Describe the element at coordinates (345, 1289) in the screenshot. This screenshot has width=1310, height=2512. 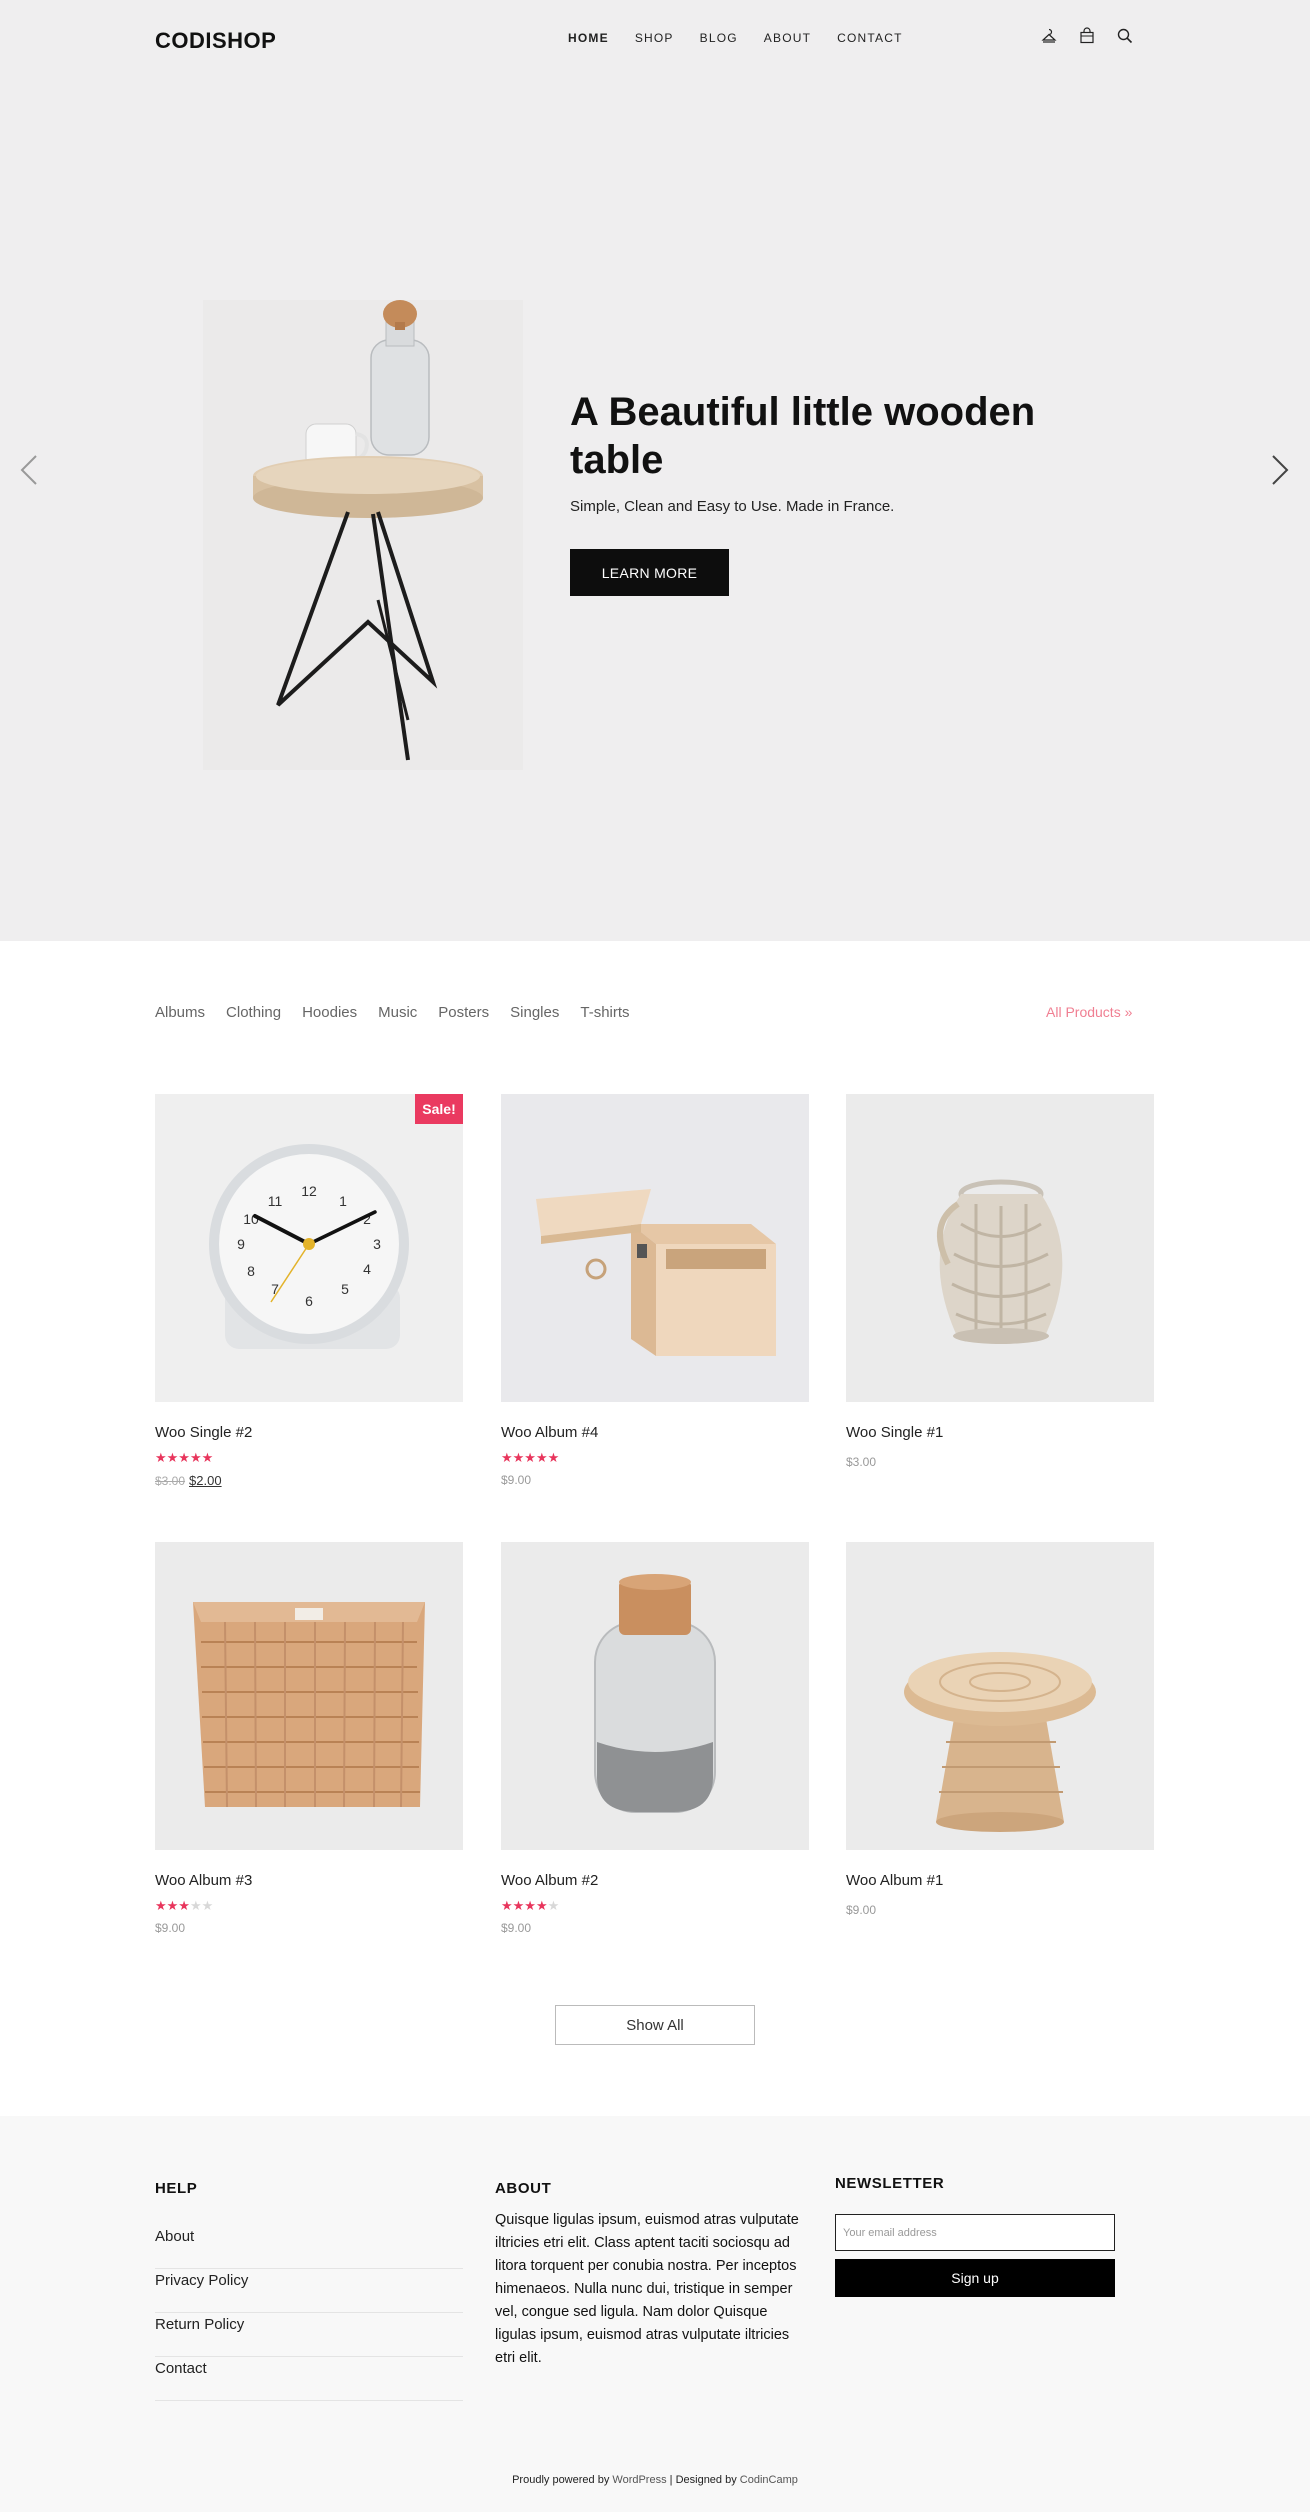
I see `svg-text: 5` at that location.